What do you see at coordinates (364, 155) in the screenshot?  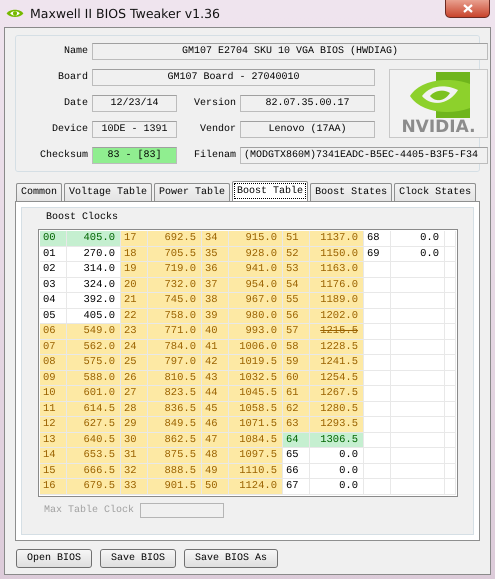 I see `filename-field: (MODGTX860M)7341EADC-B5EC-4405-B3F5-F34` at bounding box center [364, 155].